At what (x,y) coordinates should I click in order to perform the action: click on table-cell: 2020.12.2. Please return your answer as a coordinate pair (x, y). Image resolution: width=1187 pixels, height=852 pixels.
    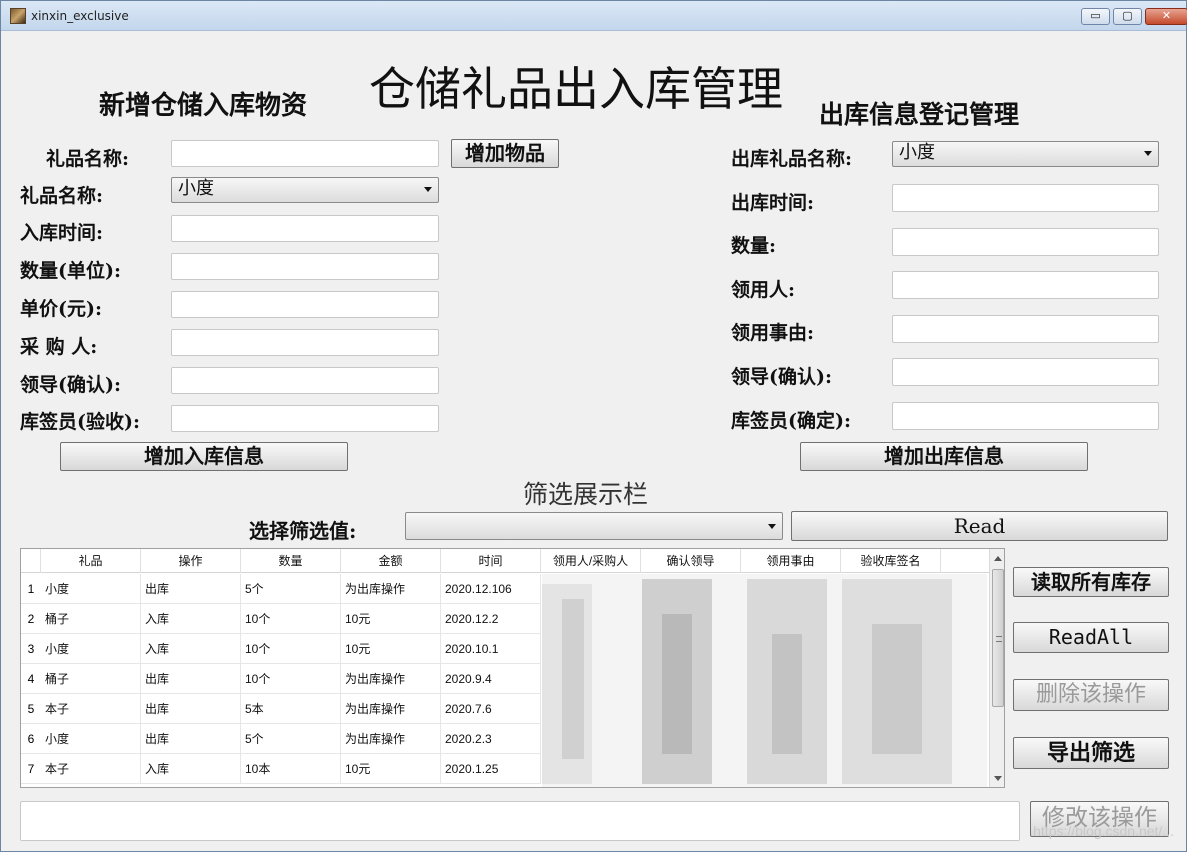
    Looking at the image, I should click on (491, 619).